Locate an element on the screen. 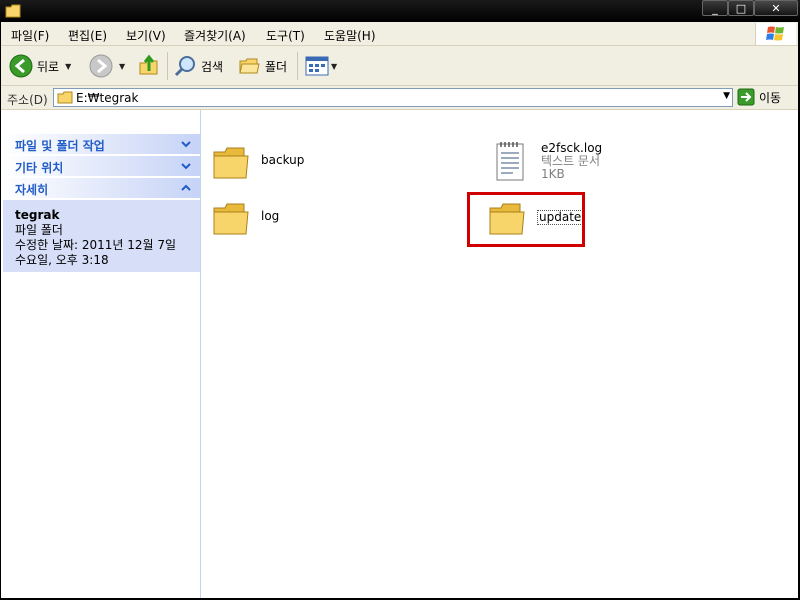 This screenshot has height=600, width=800. windows-logo-icon is located at coordinates (775, 34).